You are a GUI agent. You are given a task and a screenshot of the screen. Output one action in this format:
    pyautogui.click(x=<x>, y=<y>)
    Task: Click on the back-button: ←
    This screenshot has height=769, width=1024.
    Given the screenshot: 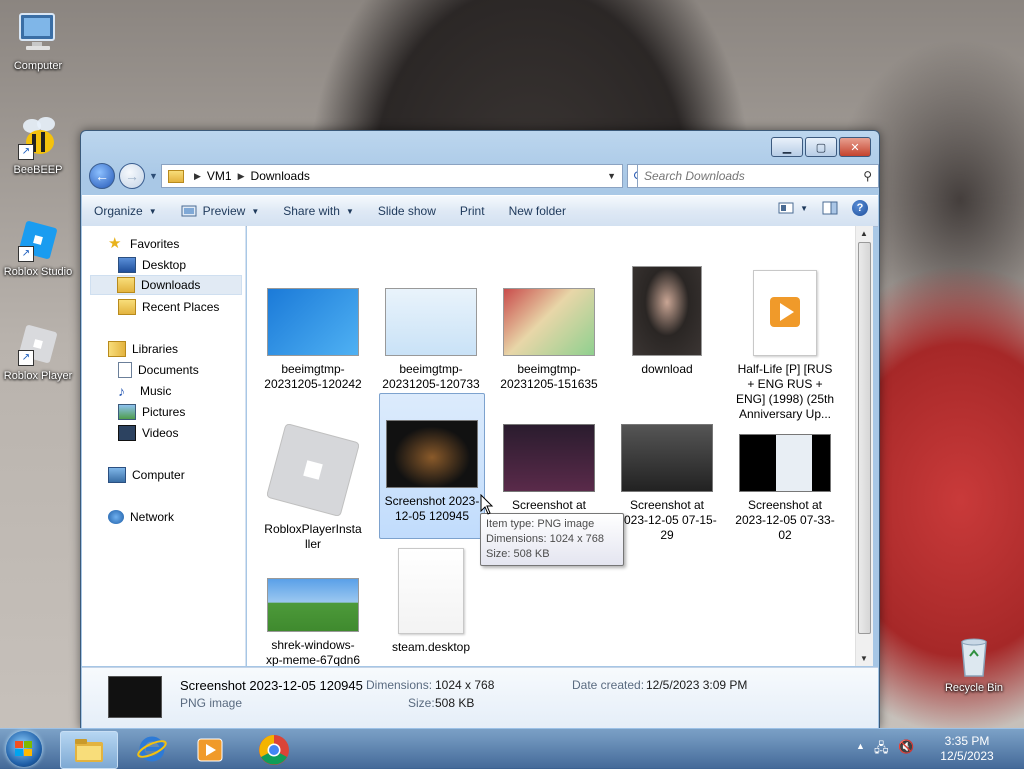 What is the action you would take?
    pyautogui.click(x=102, y=176)
    